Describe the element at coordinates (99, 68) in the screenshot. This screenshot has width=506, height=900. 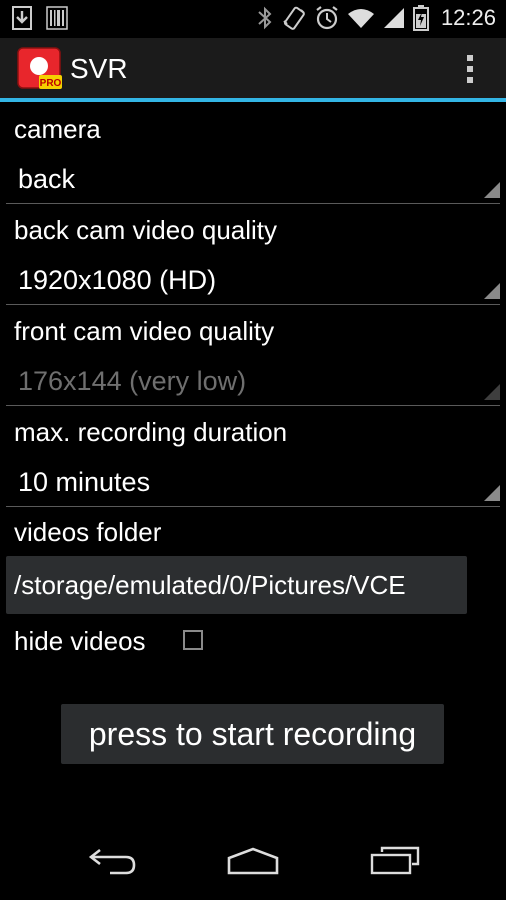
I see `app-title: SVR` at that location.